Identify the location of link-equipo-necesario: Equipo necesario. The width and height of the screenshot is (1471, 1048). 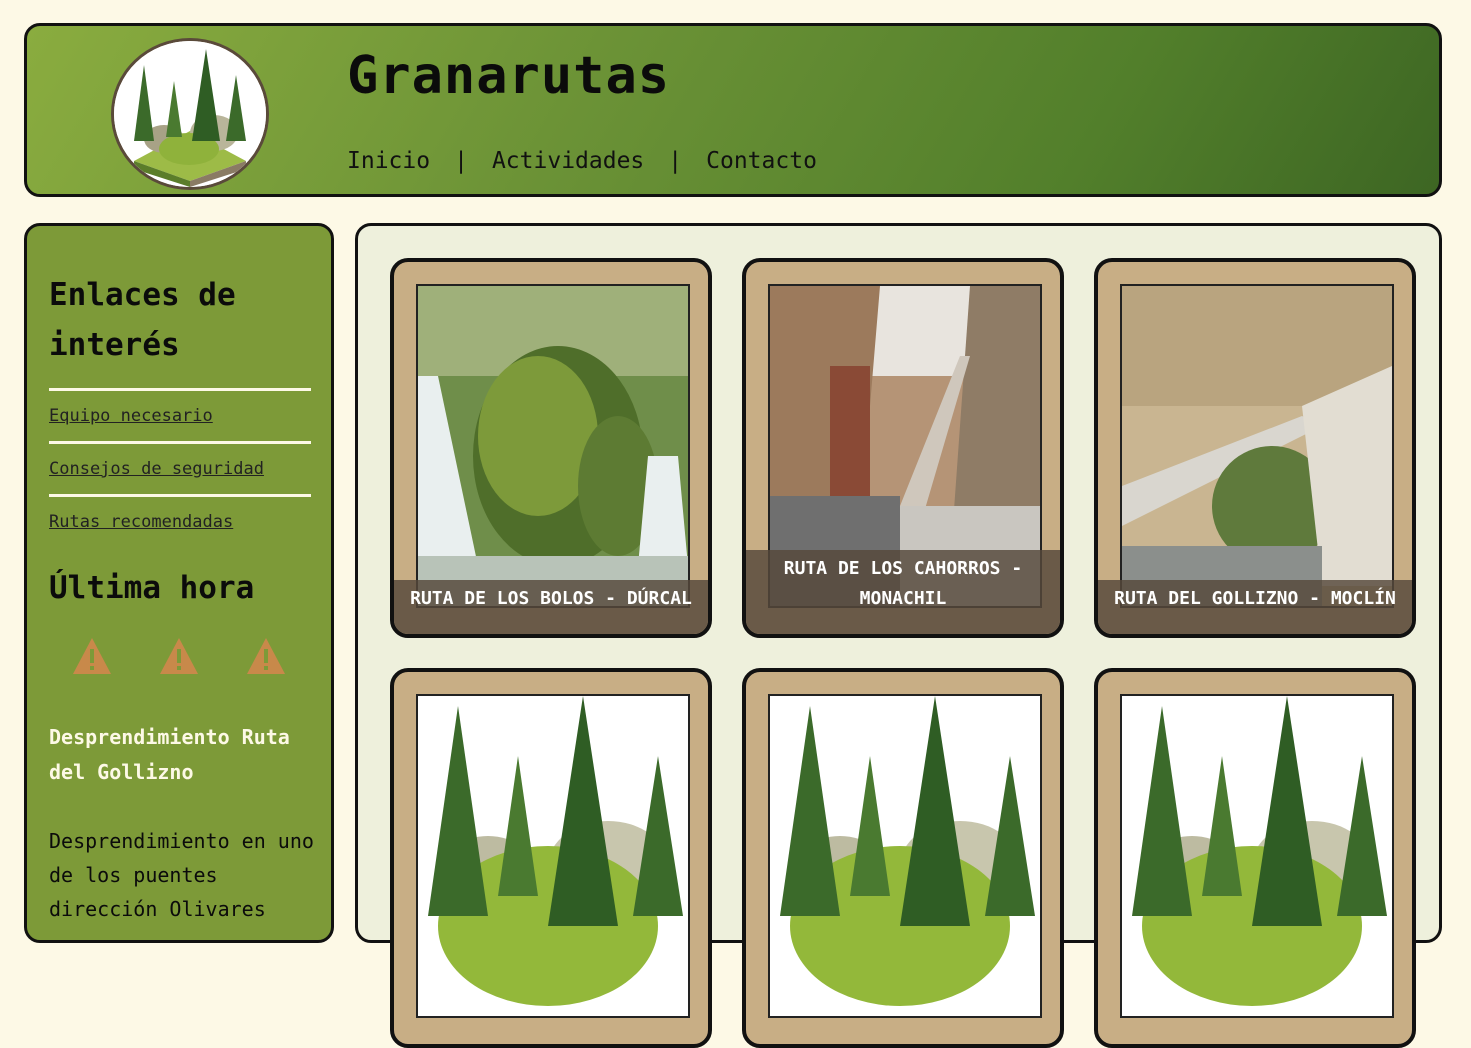
(131, 416).